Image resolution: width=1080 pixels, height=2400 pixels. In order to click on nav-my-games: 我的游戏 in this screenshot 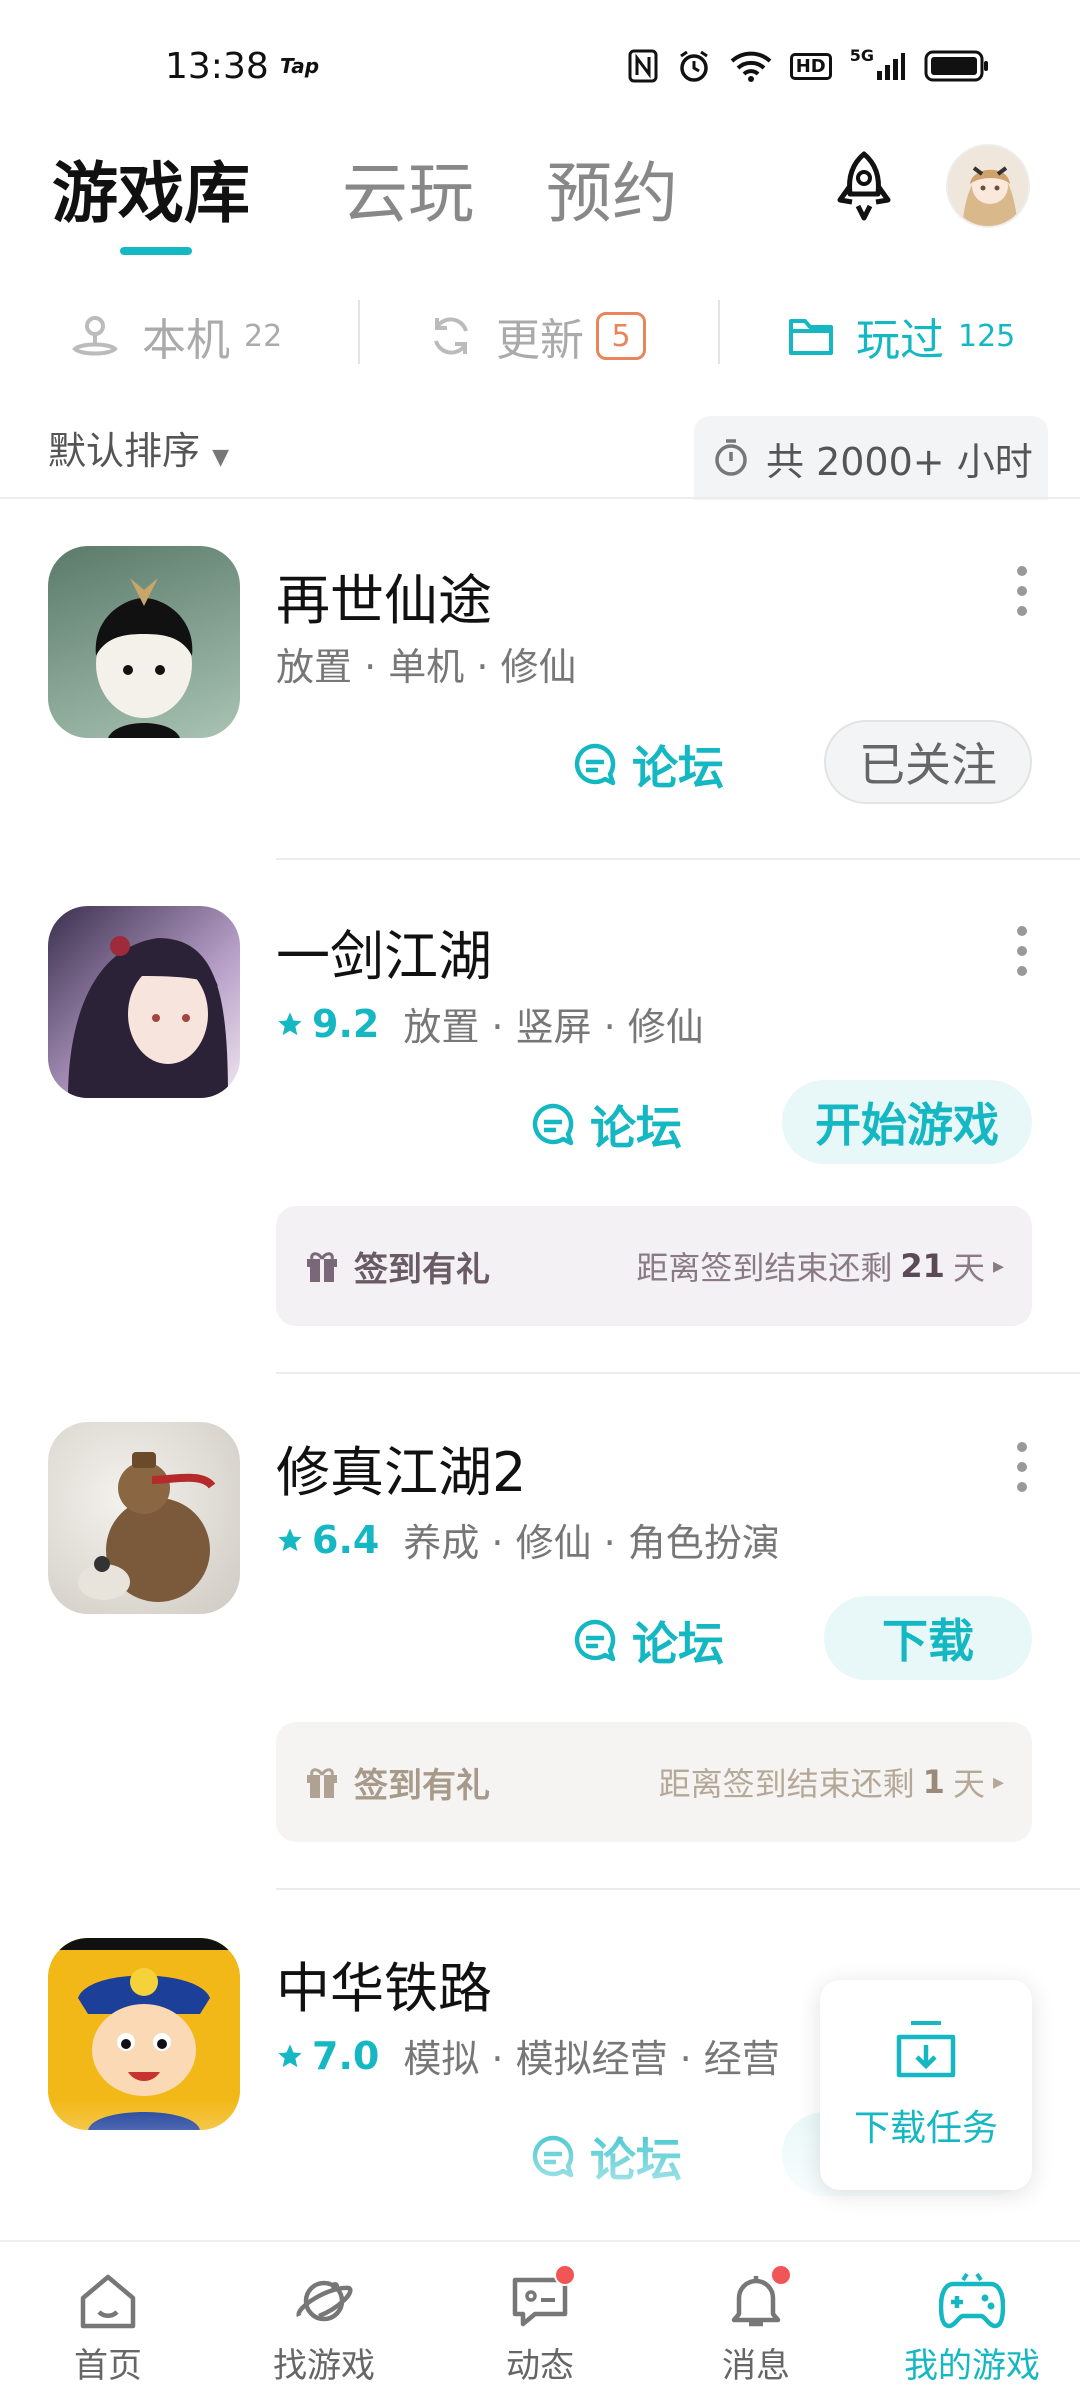, I will do `click(972, 2321)`.